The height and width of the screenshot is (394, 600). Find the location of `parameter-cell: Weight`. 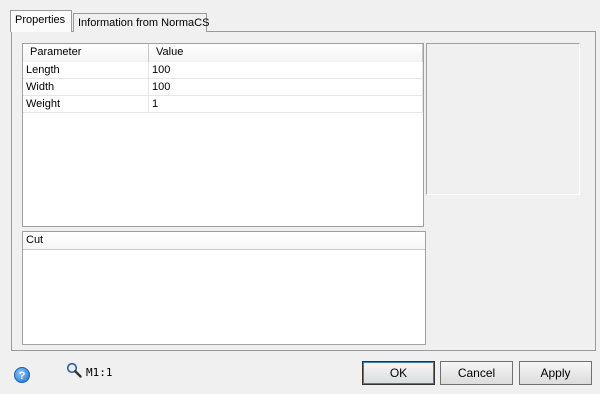

parameter-cell: Weight is located at coordinates (86, 104).